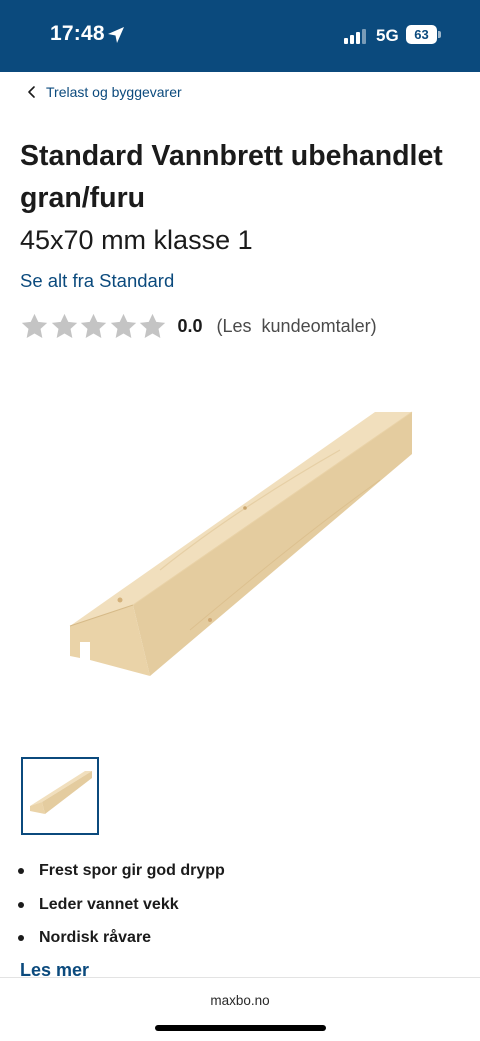  What do you see at coordinates (297, 326) in the screenshot?
I see `reviews-link: (Les kundeomtaler)` at bounding box center [297, 326].